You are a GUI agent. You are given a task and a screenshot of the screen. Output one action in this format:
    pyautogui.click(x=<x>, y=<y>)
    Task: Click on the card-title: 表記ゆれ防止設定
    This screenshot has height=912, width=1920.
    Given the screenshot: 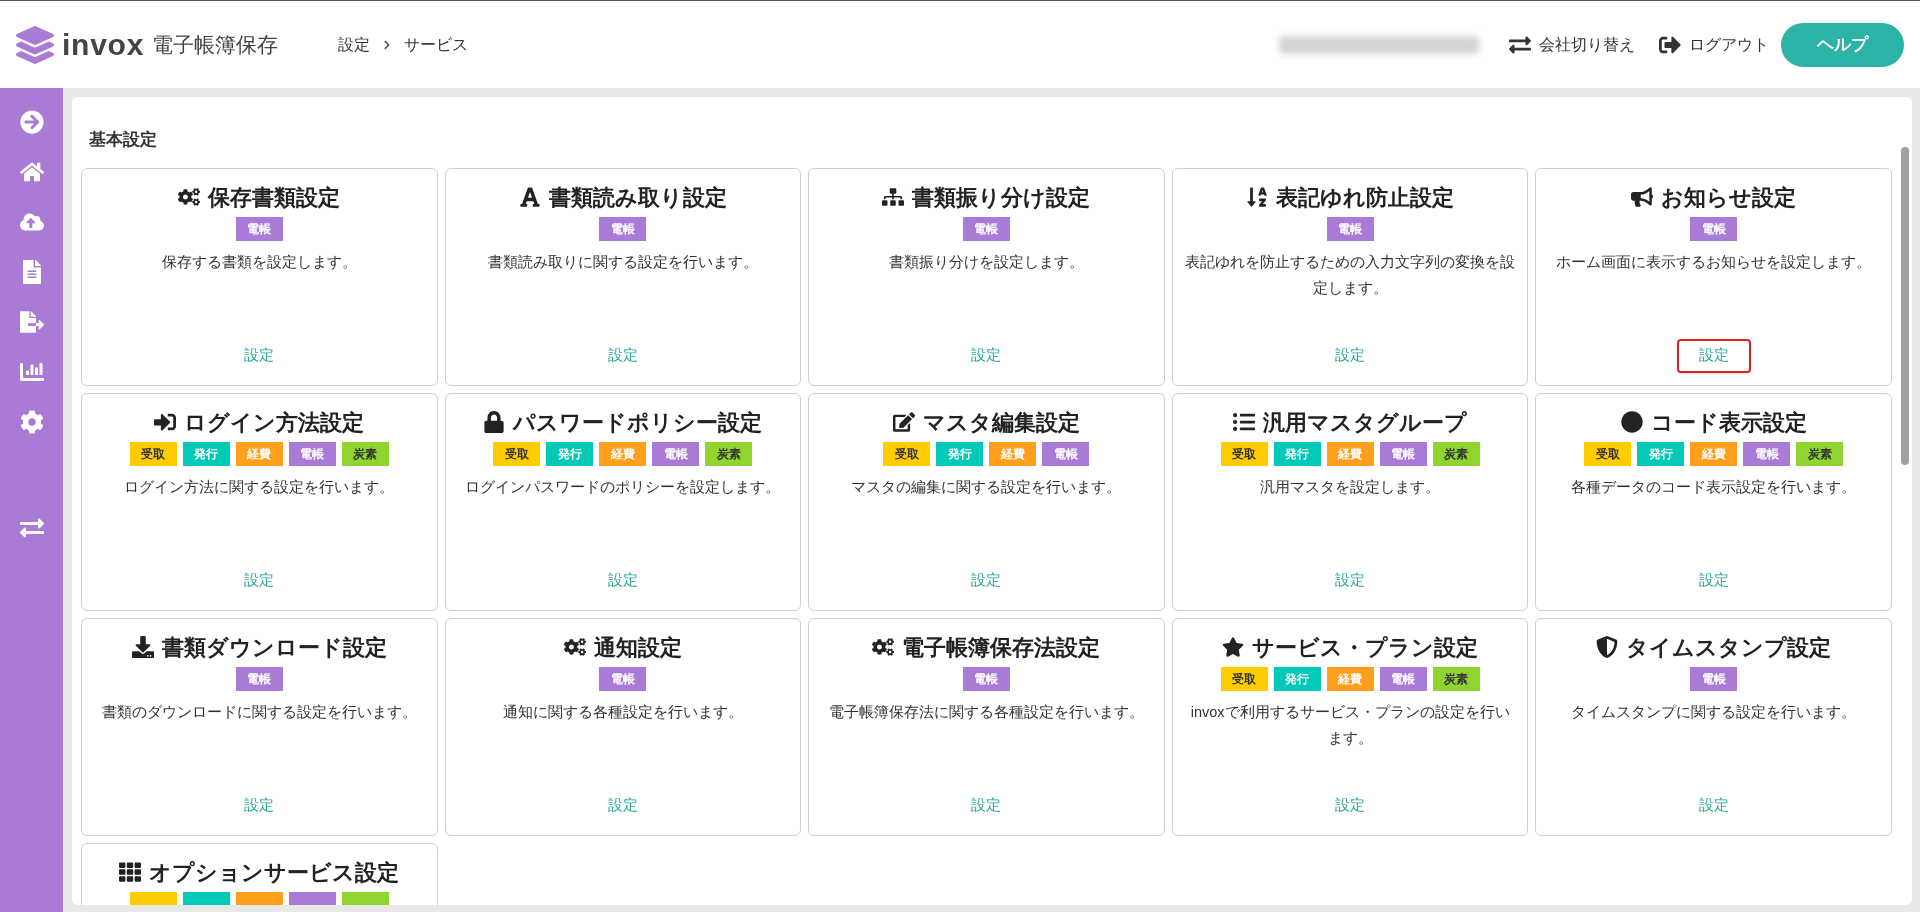 What is the action you would take?
    pyautogui.click(x=1365, y=197)
    